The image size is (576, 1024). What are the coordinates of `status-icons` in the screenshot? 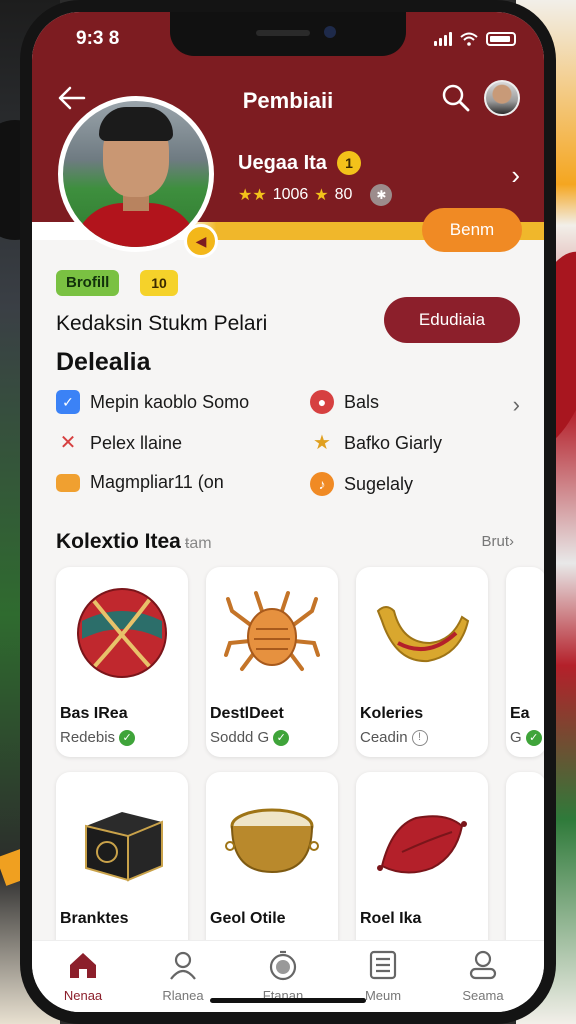 It's located at (475, 39).